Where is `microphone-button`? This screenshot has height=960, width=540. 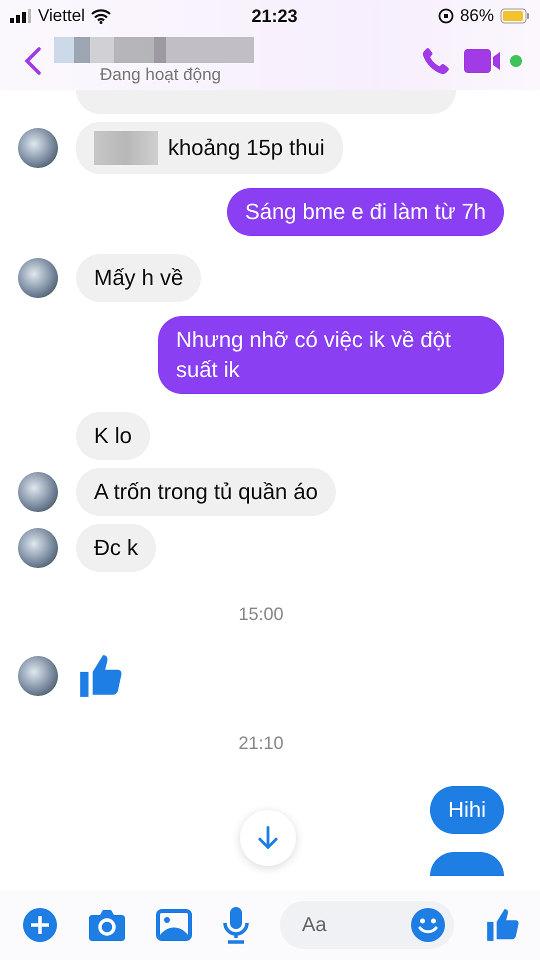
microphone-button is located at coordinates (236, 925).